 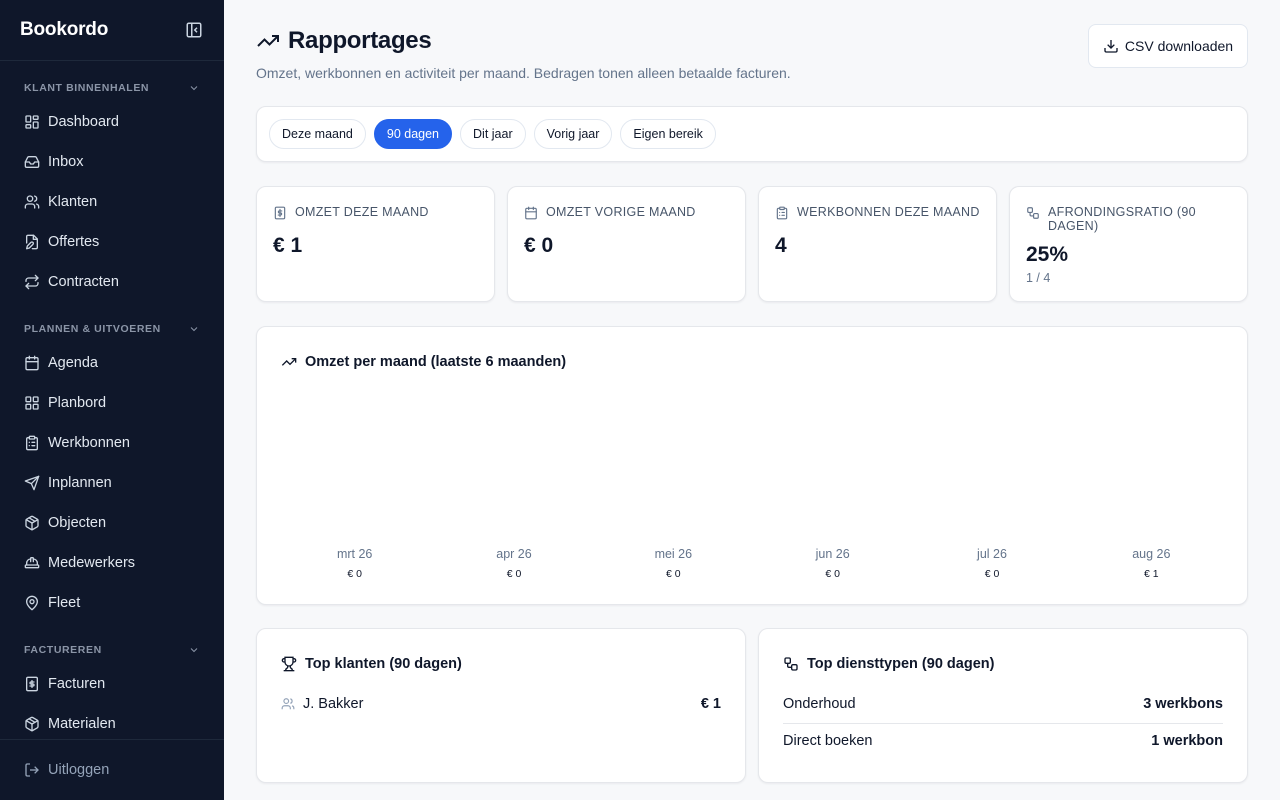 I want to click on sidebar-item-label: Klanten, so click(x=73, y=202).